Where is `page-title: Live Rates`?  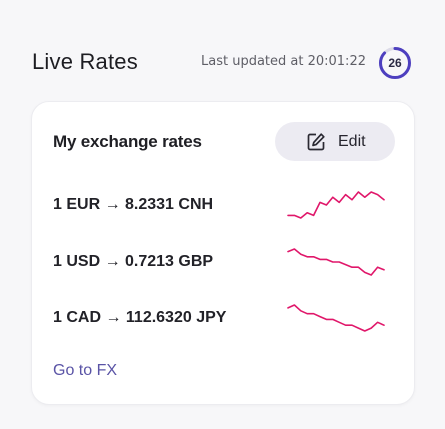
page-title: Live Rates is located at coordinates (85, 61).